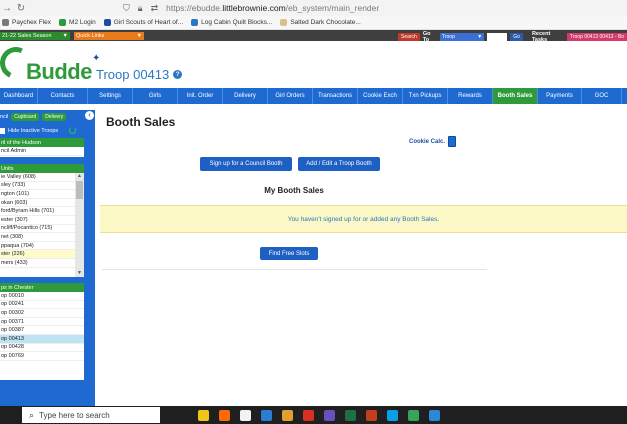 The image size is (627, 424). I want to click on taskbar-search: ⌕ Type here to search, so click(91, 415).